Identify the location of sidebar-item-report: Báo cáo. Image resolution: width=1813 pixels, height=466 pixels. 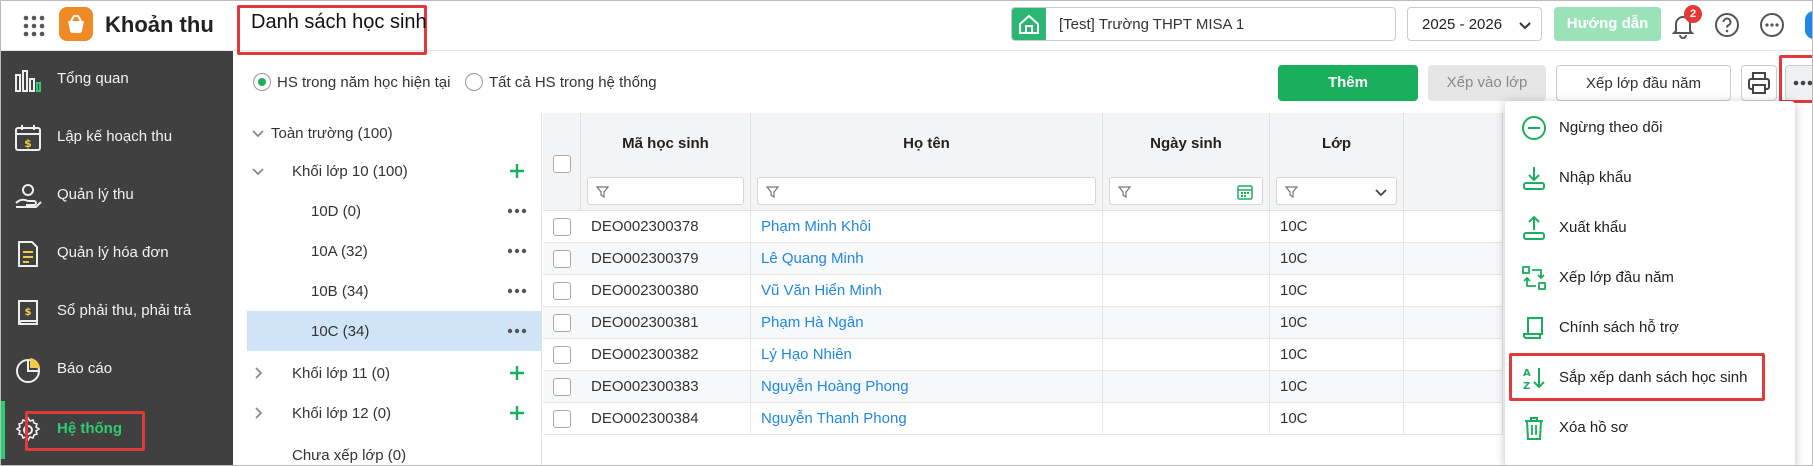
(117, 370).